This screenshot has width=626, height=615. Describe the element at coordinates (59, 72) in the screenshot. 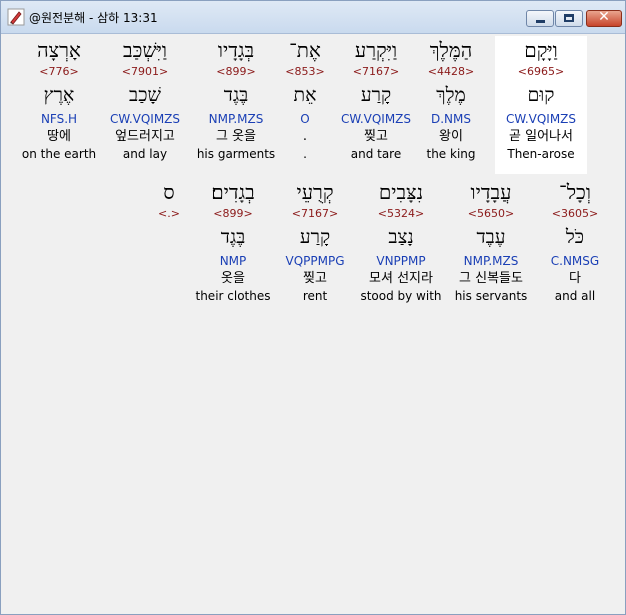

I see `strong-number: <776>` at that location.